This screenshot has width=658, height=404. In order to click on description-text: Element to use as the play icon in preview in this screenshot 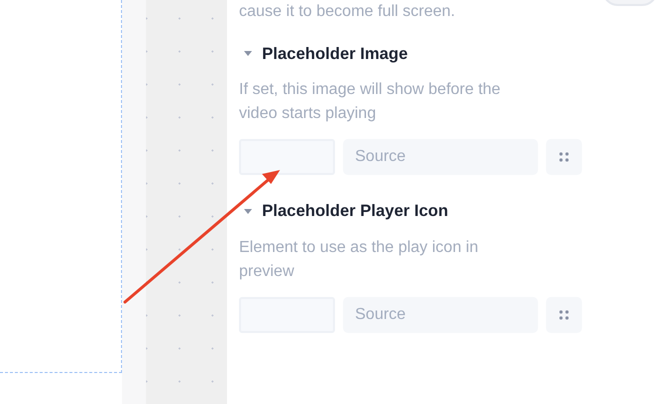, I will do `click(359, 260)`.